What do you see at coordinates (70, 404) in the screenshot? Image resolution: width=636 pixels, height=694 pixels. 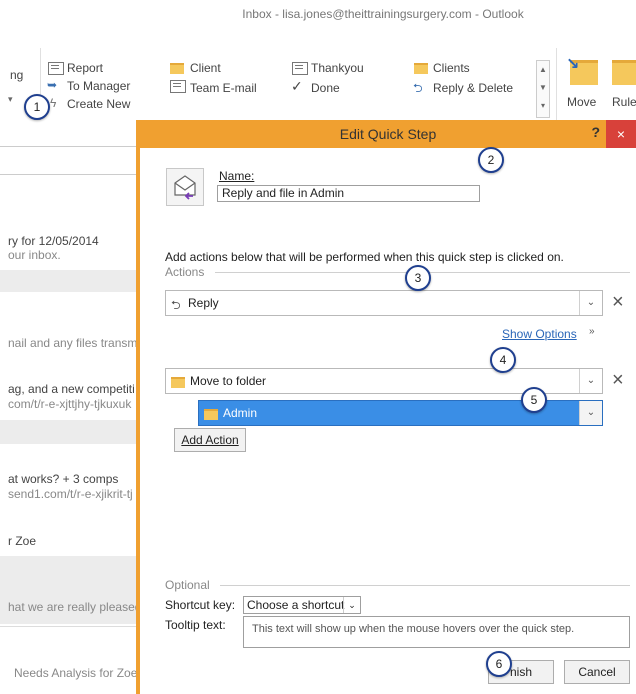 I see `list-item-preview: com/t/r-e-xjttjhy-tjkuxuk` at bounding box center [70, 404].